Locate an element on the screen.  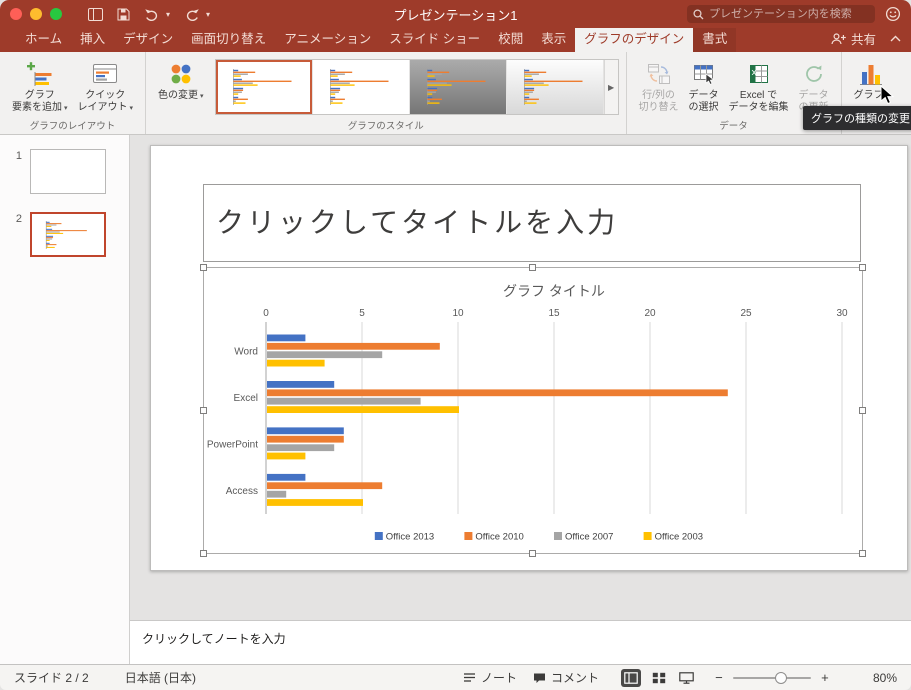
slide-1-row: 1 is located at coordinates (64, 171).